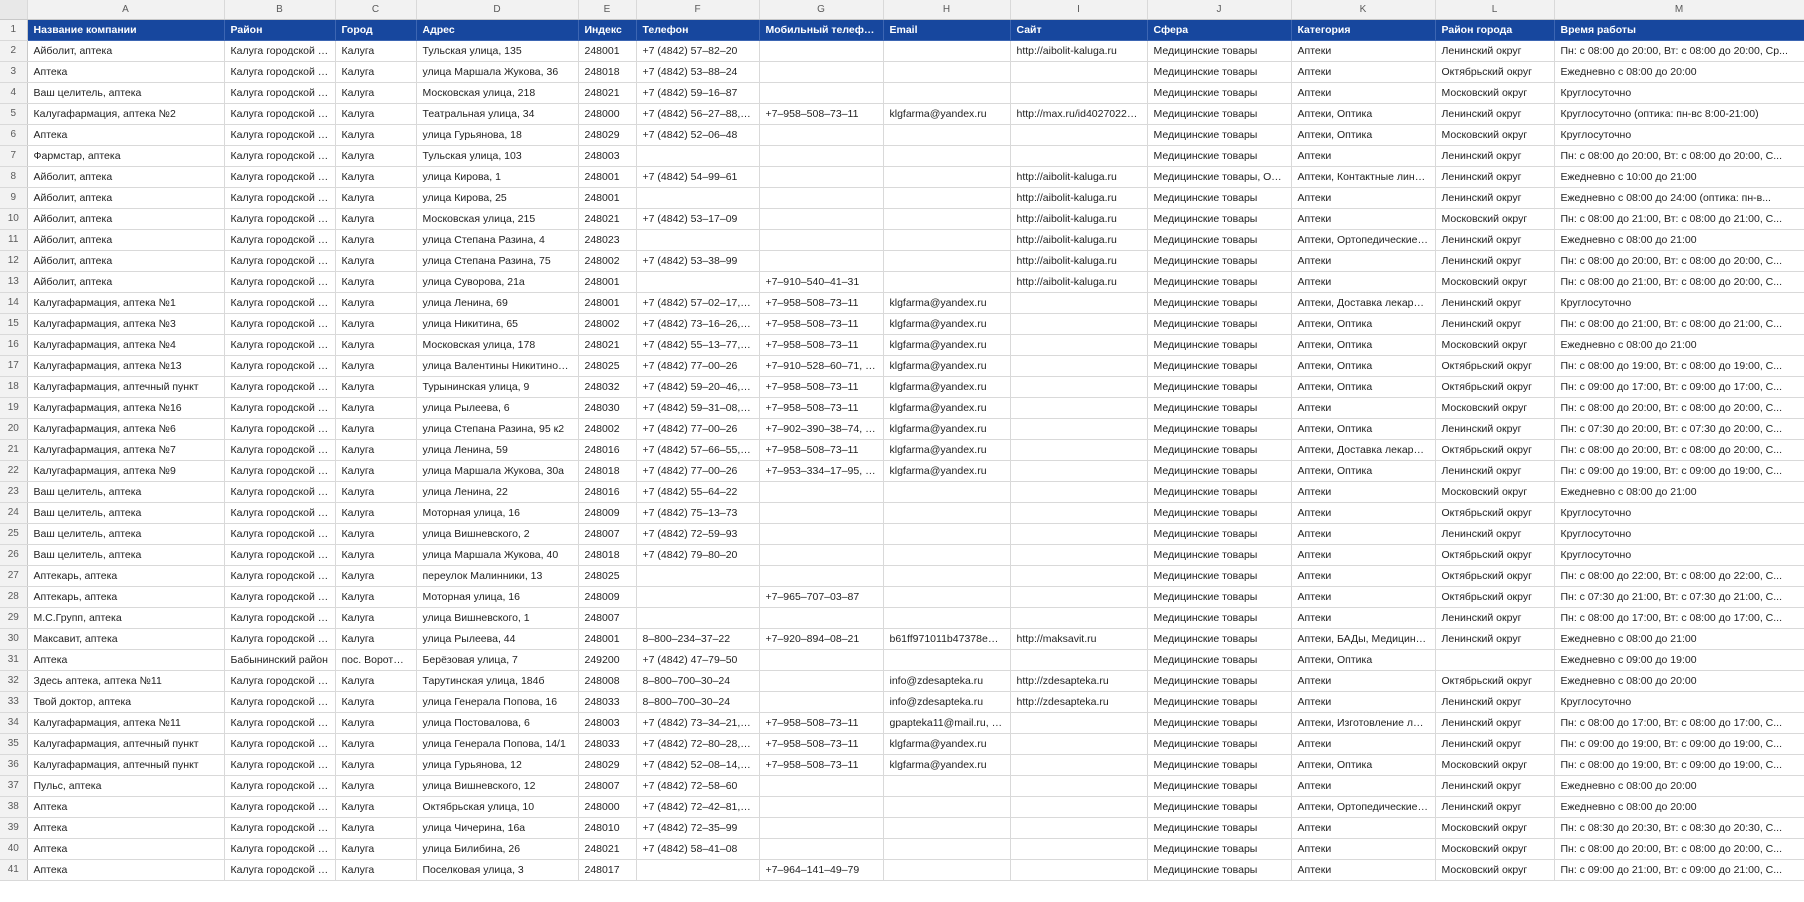 The height and width of the screenshot is (902, 1804). Describe the element at coordinates (698, 93) in the screenshot. I see `table-cell: +7 (4842) 59–16–87` at that location.